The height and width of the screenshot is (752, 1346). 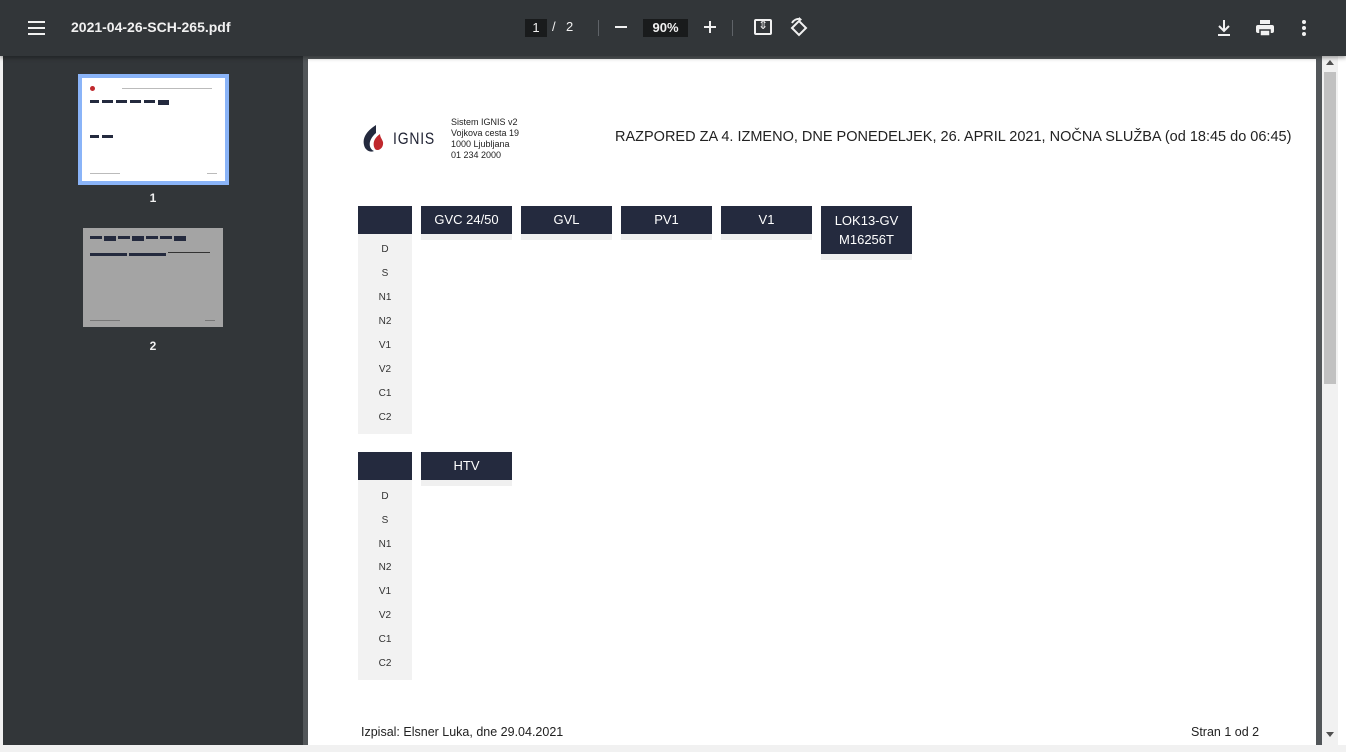 I want to click on address-line: 1000 Ljubljana, so click(x=480, y=144).